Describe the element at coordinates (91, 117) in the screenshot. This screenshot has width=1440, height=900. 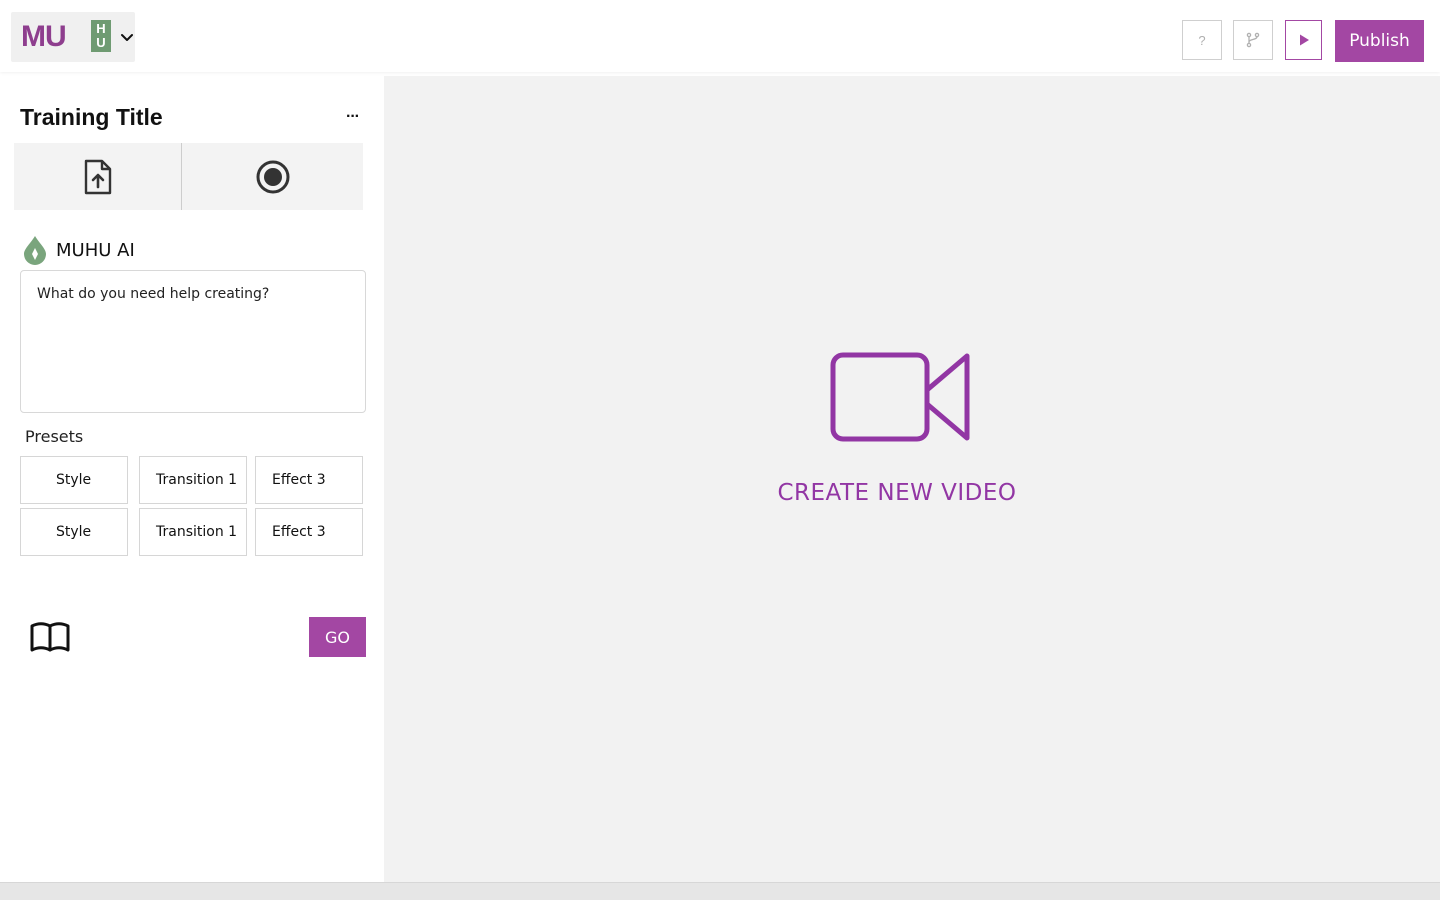
I see `training-title: Training Title` at that location.